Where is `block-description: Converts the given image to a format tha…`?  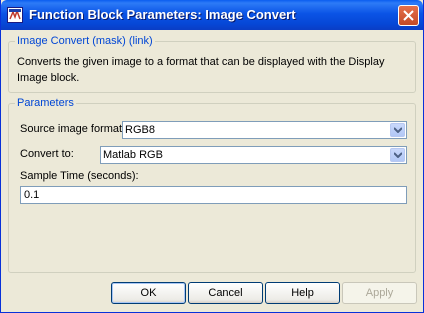 block-description: Converts the given image to a format tha… is located at coordinates (201, 70).